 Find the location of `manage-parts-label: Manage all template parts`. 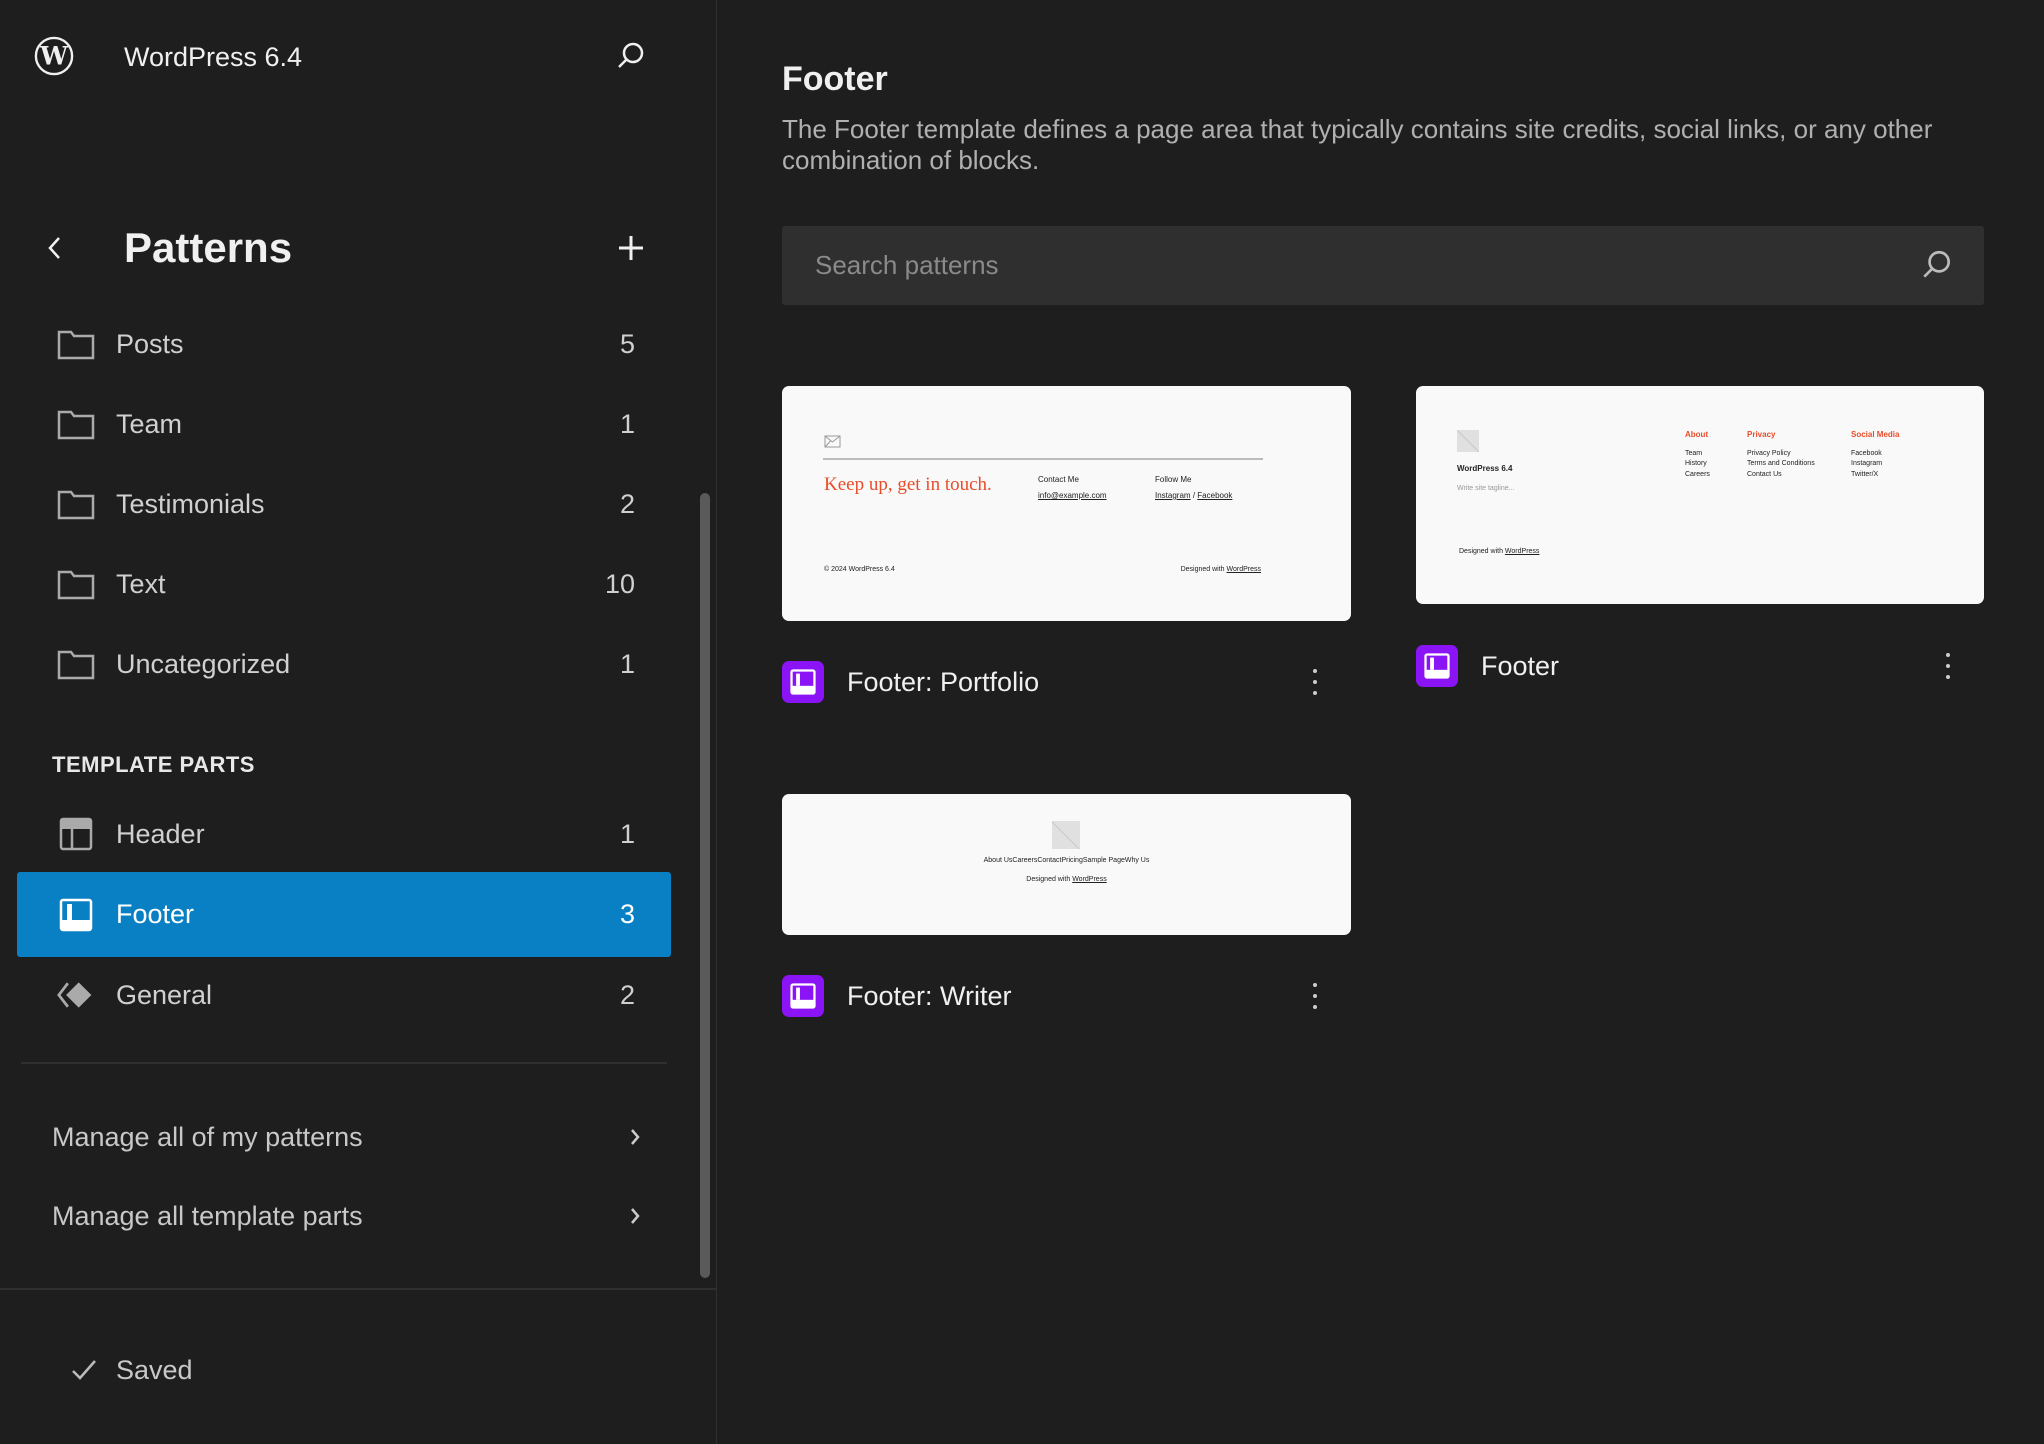

manage-parts-label: Manage all template parts is located at coordinates (207, 1215).